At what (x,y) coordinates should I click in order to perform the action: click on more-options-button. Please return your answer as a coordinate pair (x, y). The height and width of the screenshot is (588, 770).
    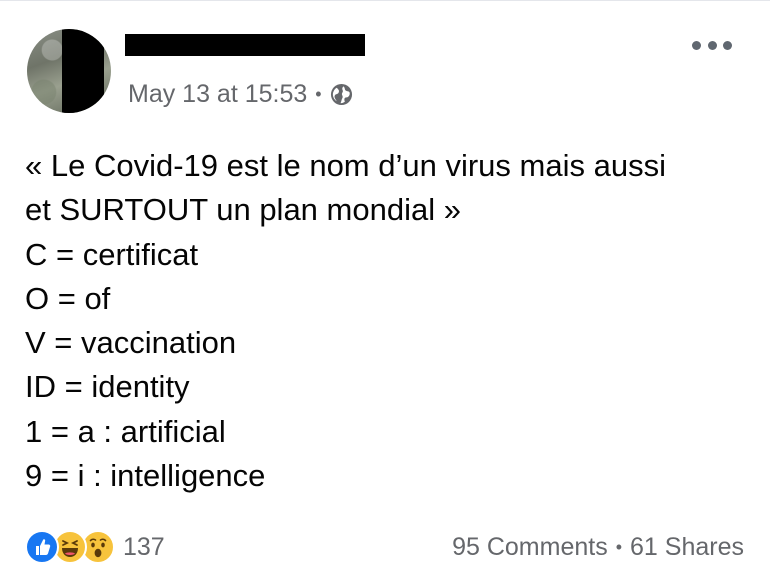
    Looking at the image, I should click on (712, 45).